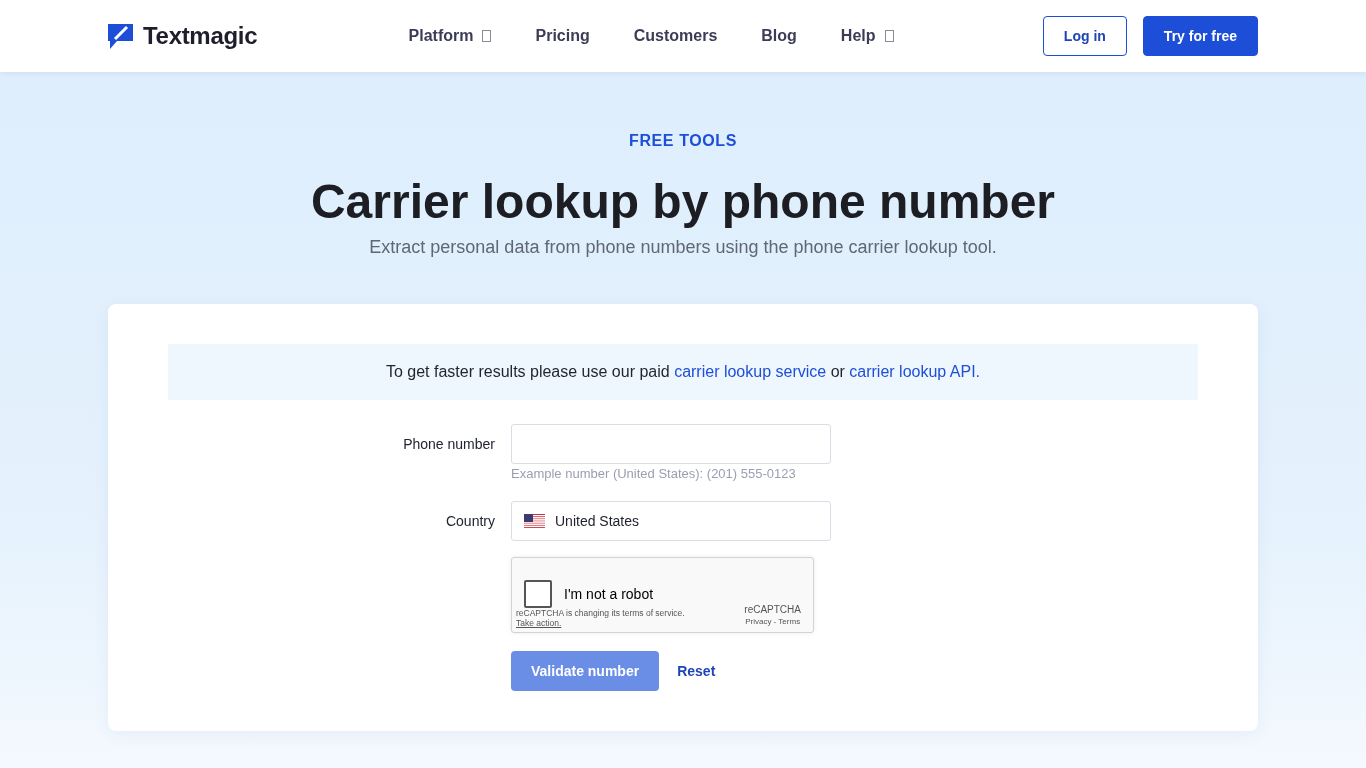 The width and height of the screenshot is (1366, 768). Describe the element at coordinates (773, 622) in the screenshot. I see `privacy-terms-link: Privacy - Terms` at that location.